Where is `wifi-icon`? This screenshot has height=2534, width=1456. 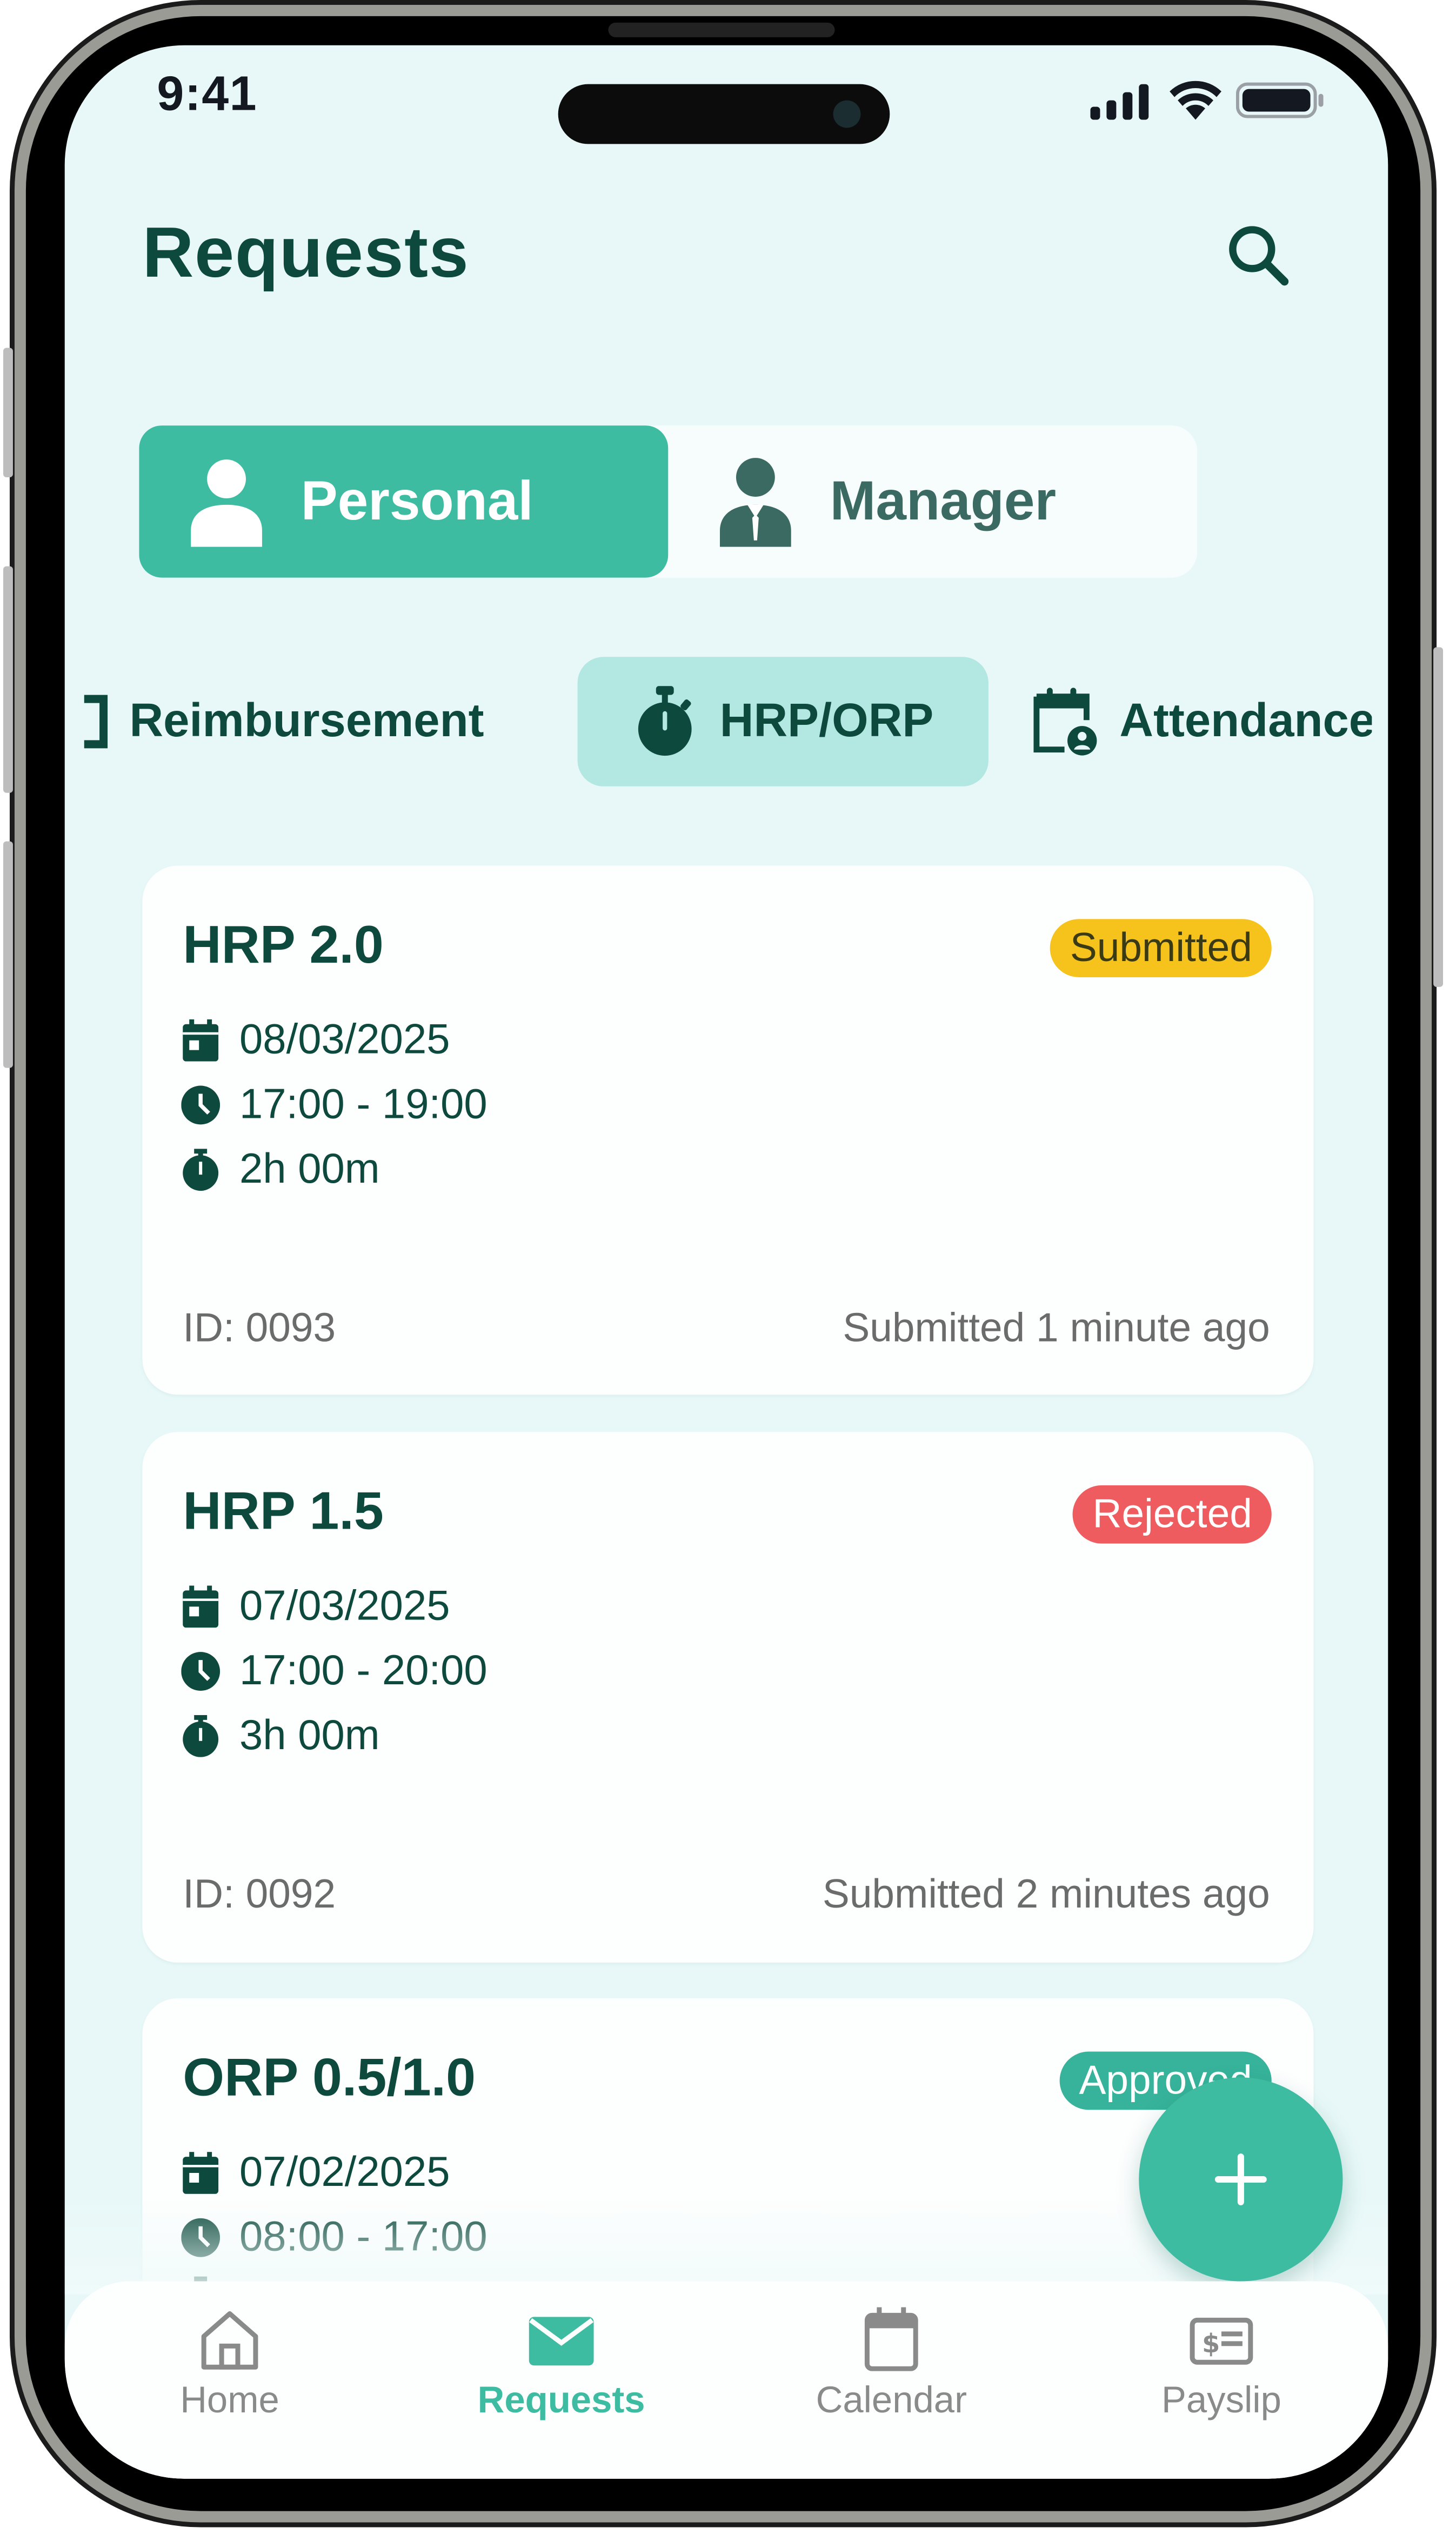 wifi-icon is located at coordinates (1195, 100).